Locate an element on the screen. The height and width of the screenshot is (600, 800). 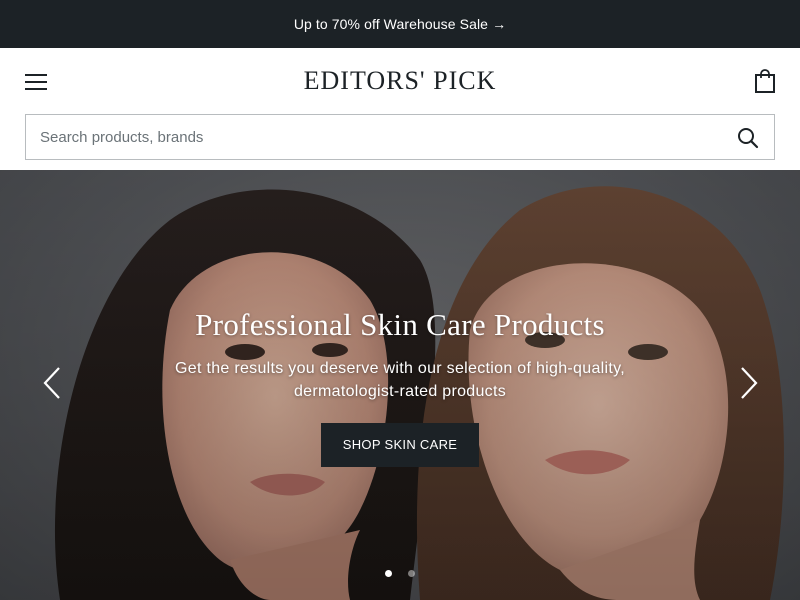
site-header: EDITORS' PICK is located at coordinates (400, 81).